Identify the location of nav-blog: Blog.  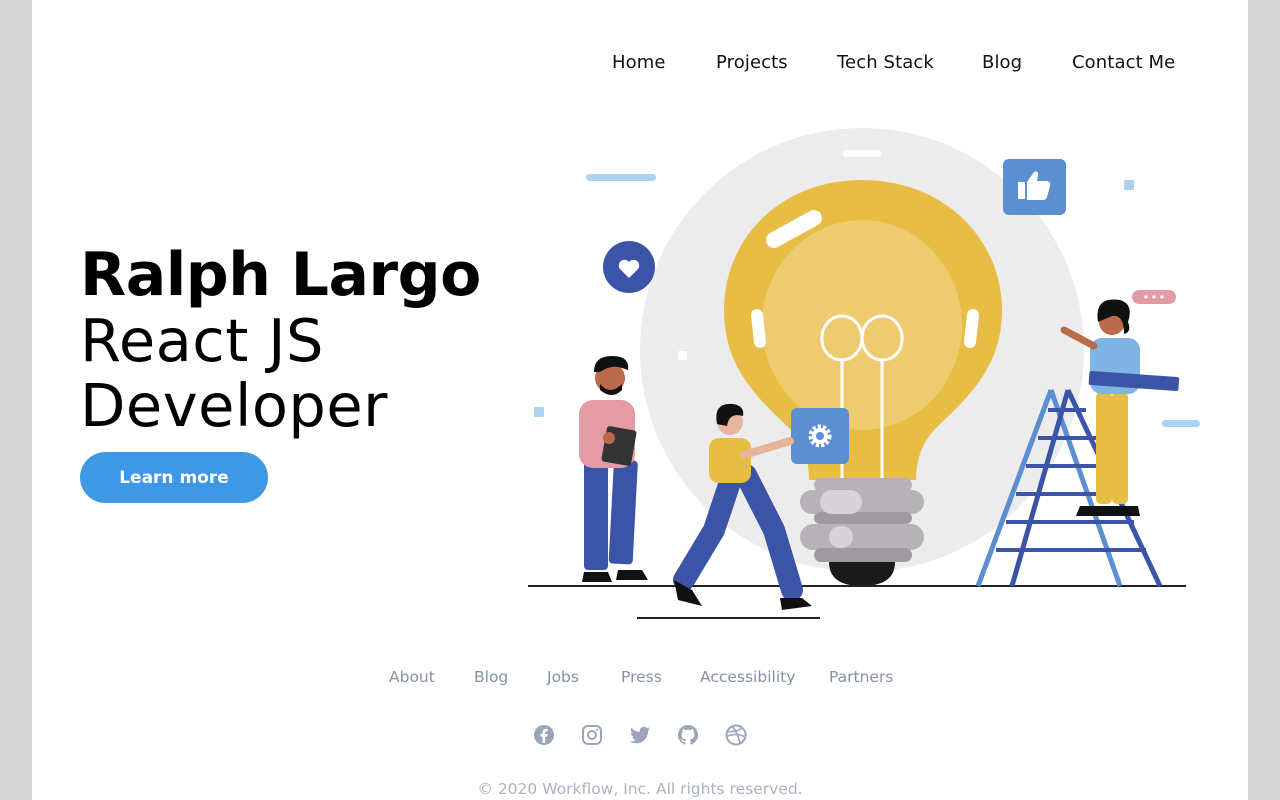
(1002, 62).